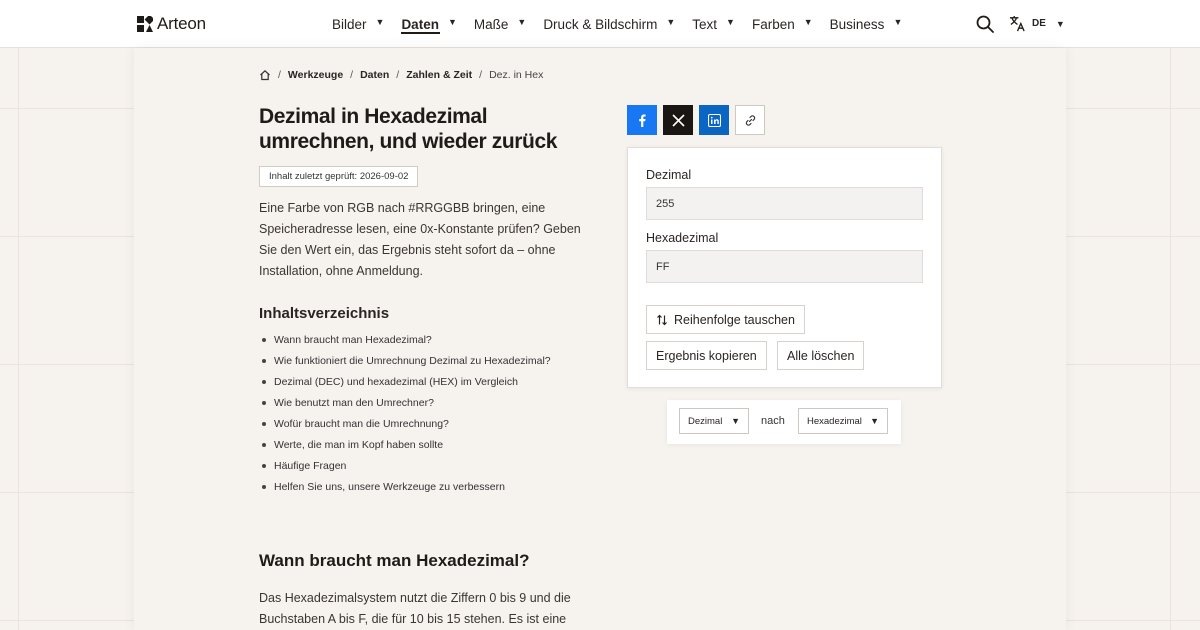 The image size is (1200, 630). Describe the element at coordinates (439, 447) in the screenshot. I see `toc-item: Werte, die man im Kopf haben sollte` at that location.